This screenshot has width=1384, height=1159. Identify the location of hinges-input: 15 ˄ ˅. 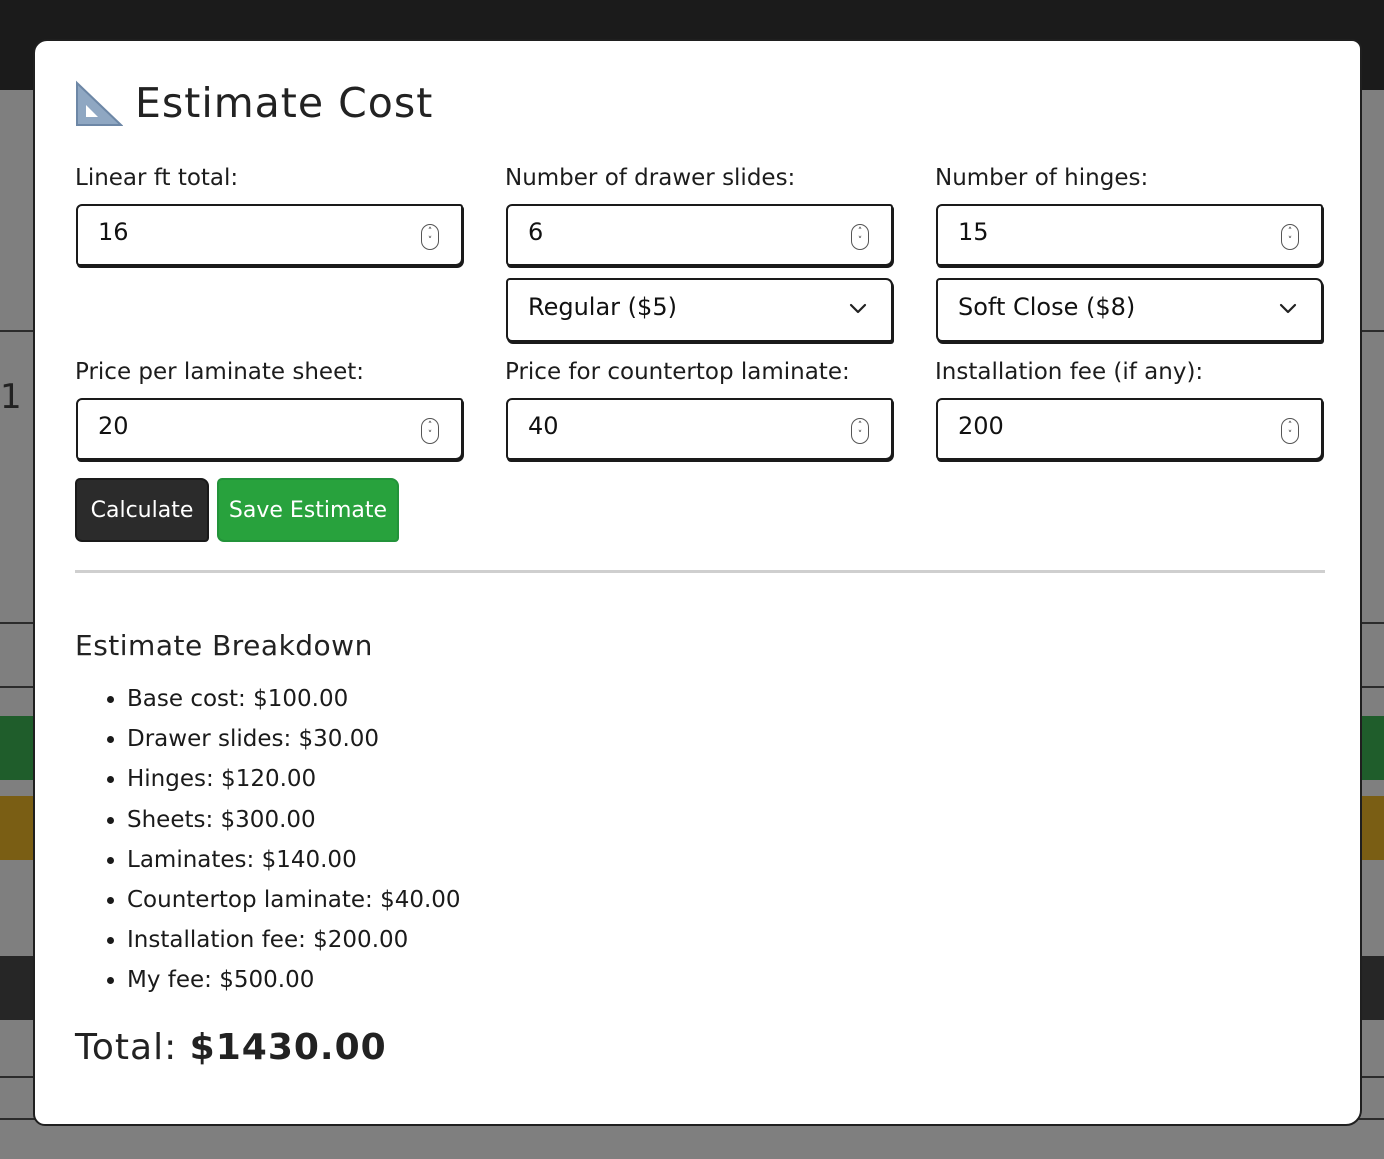
(1129, 235).